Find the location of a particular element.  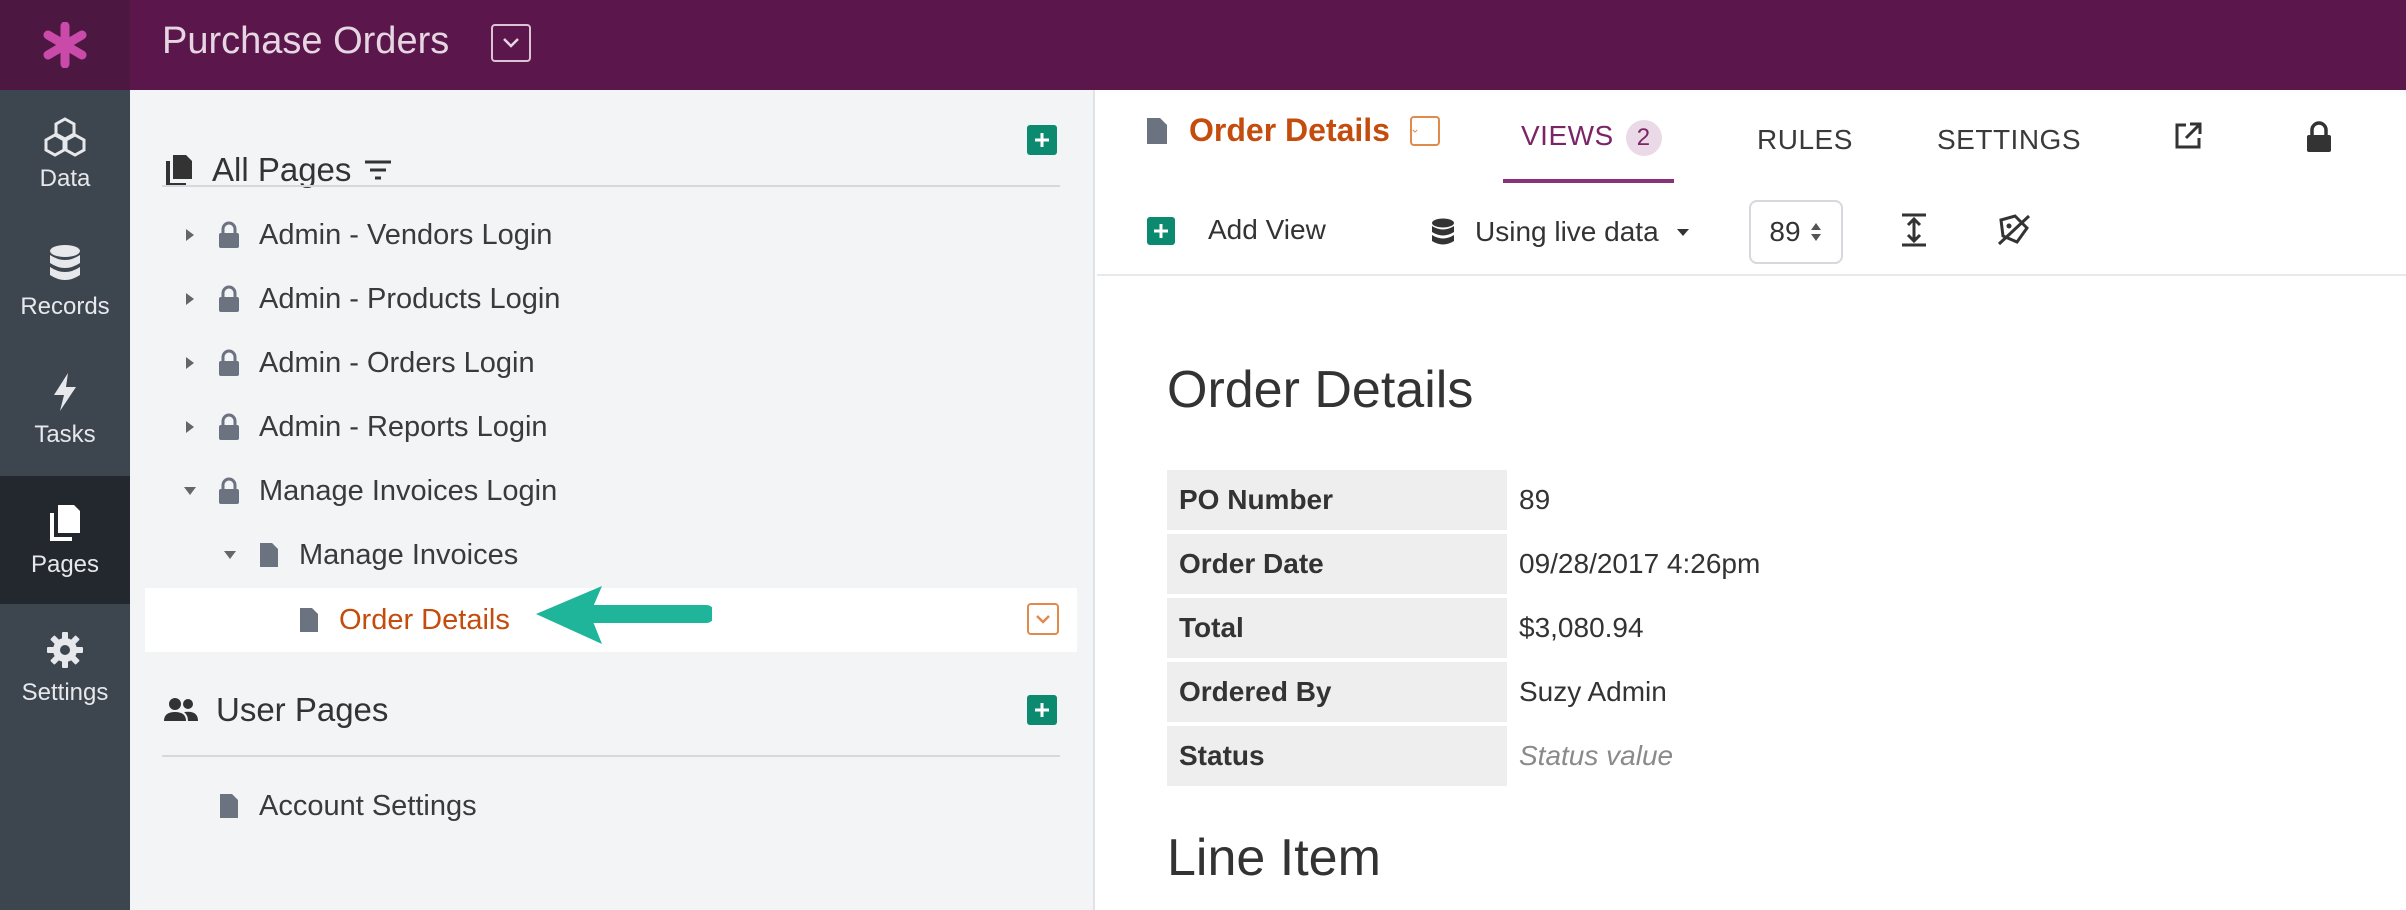

tree-item-invoices-login: Manage Invoices Login is located at coordinates (366, 491).